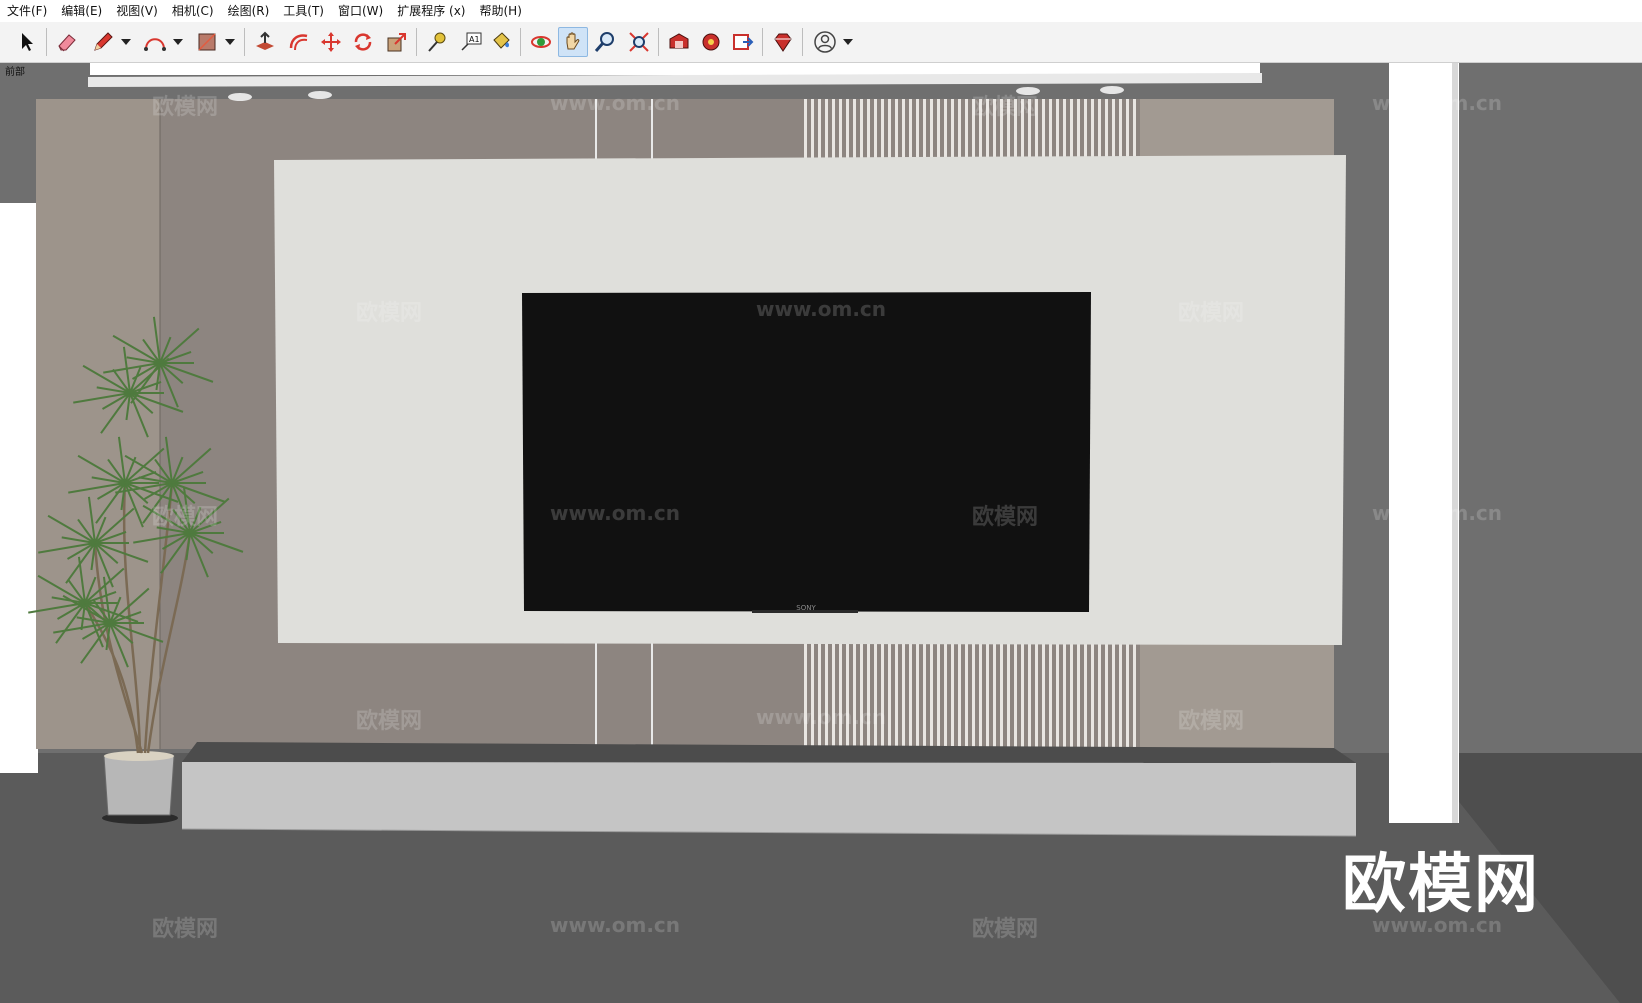 The image size is (1642, 1003). What do you see at coordinates (137, 11) in the screenshot?
I see `menu-view: 视图(V)` at bounding box center [137, 11].